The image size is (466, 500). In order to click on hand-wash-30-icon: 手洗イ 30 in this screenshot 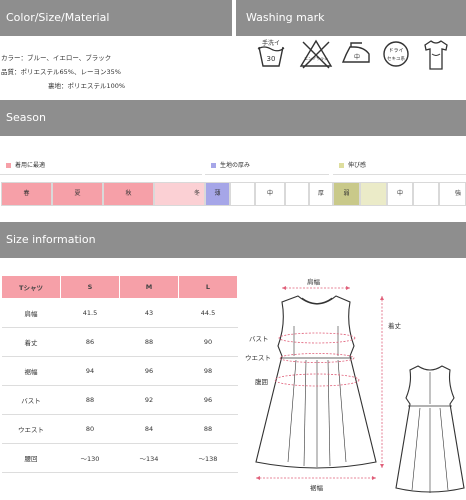, I will do `click(271, 54)`.